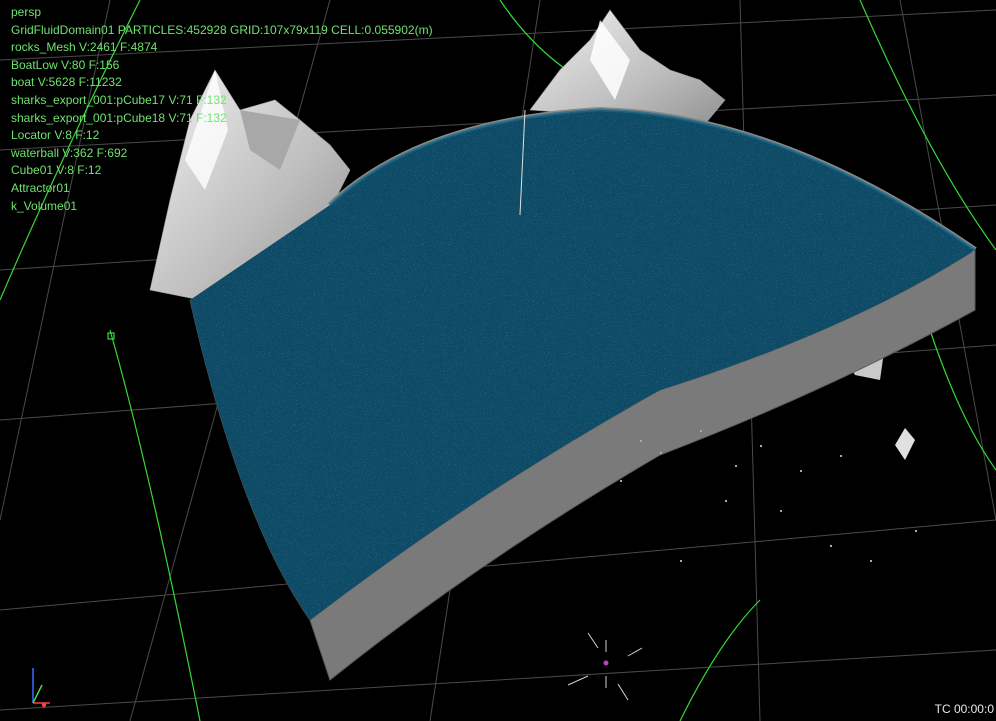  What do you see at coordinates (119, 117) in the screenshot?
I see `hud-line: sharks_export_001:pCube18 V:71 F:132` at bounding box center [119, 117].